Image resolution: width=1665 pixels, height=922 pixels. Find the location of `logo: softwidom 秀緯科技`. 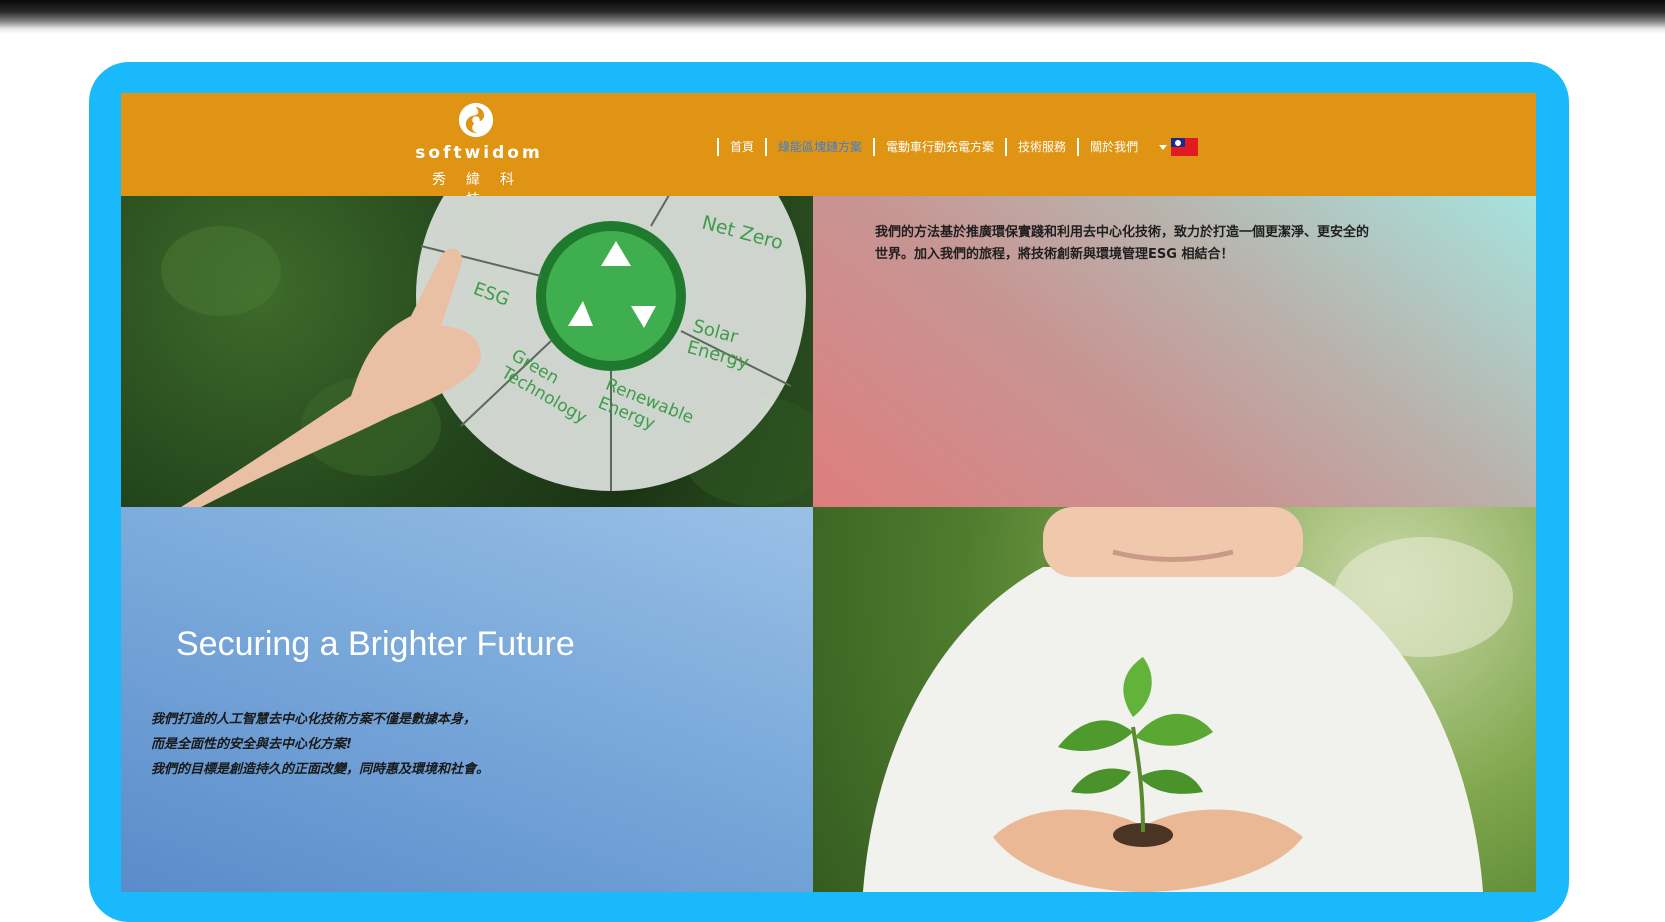

logo: softwidom 秀緯科技 is located at coordinates (479, 154).